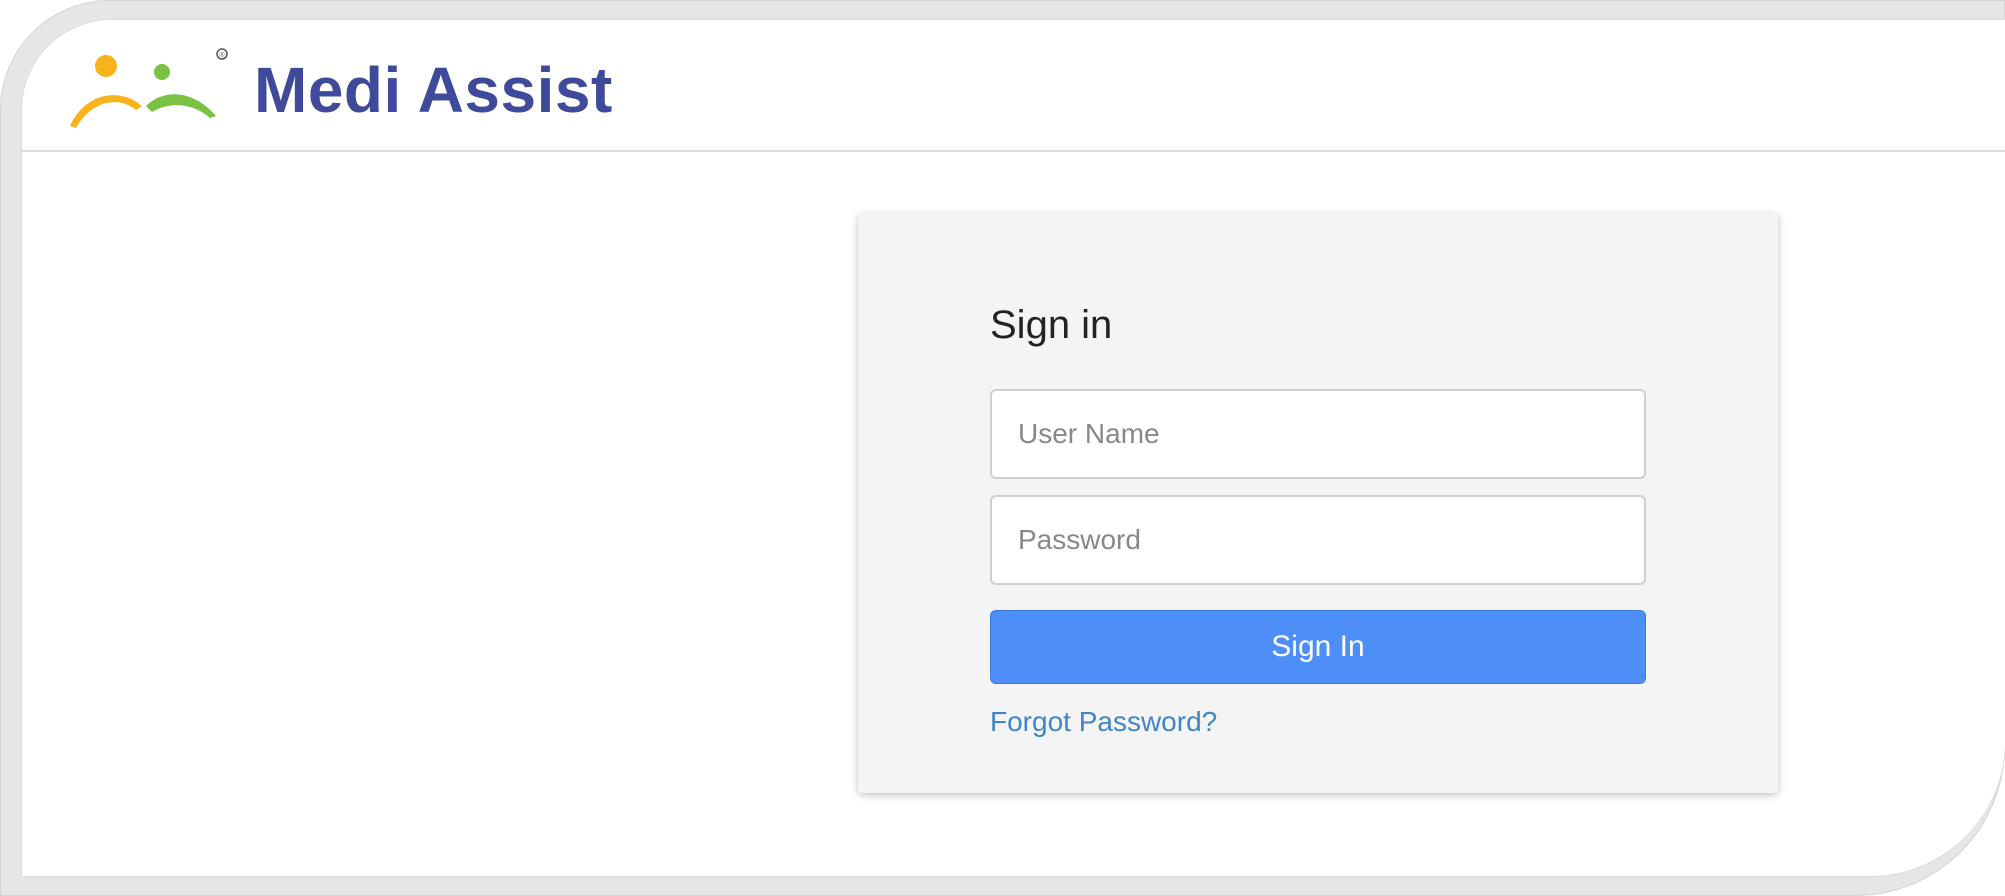 The height and width of the screenshot is (896, 2005). Describe the element at coordinates (1318, 540) in the screenshot. I see `password-input` at that location.